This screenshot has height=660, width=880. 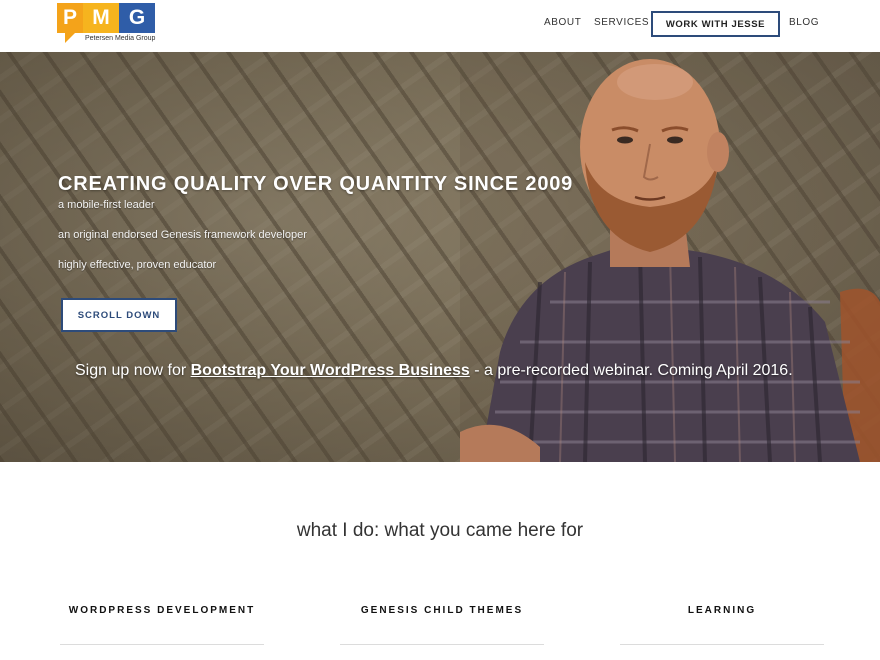 What do you see at coordinates (330, 370) in the screenshot?
I see `webinar-signup-link: Bootstrap Your WordPress Business` at bounding box center [330, 370].